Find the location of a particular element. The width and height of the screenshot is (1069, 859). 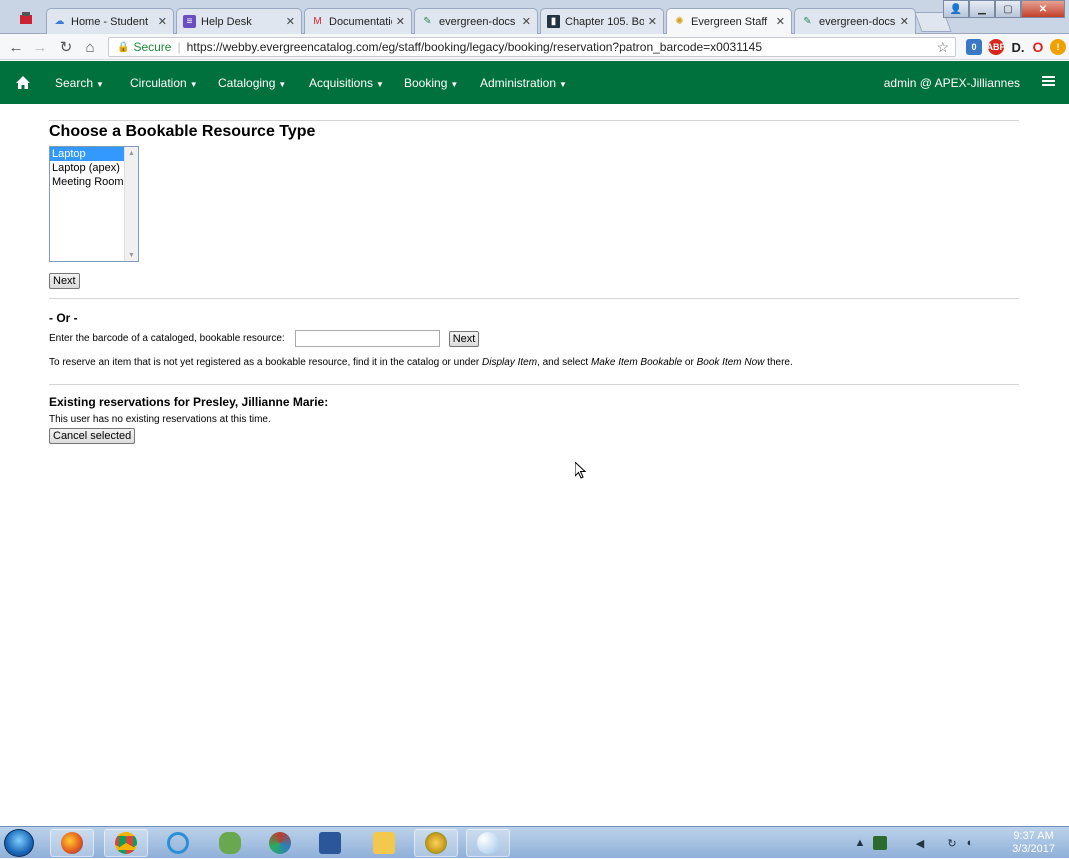

sync-icon: ↻ is located at coordinates (952, 843).